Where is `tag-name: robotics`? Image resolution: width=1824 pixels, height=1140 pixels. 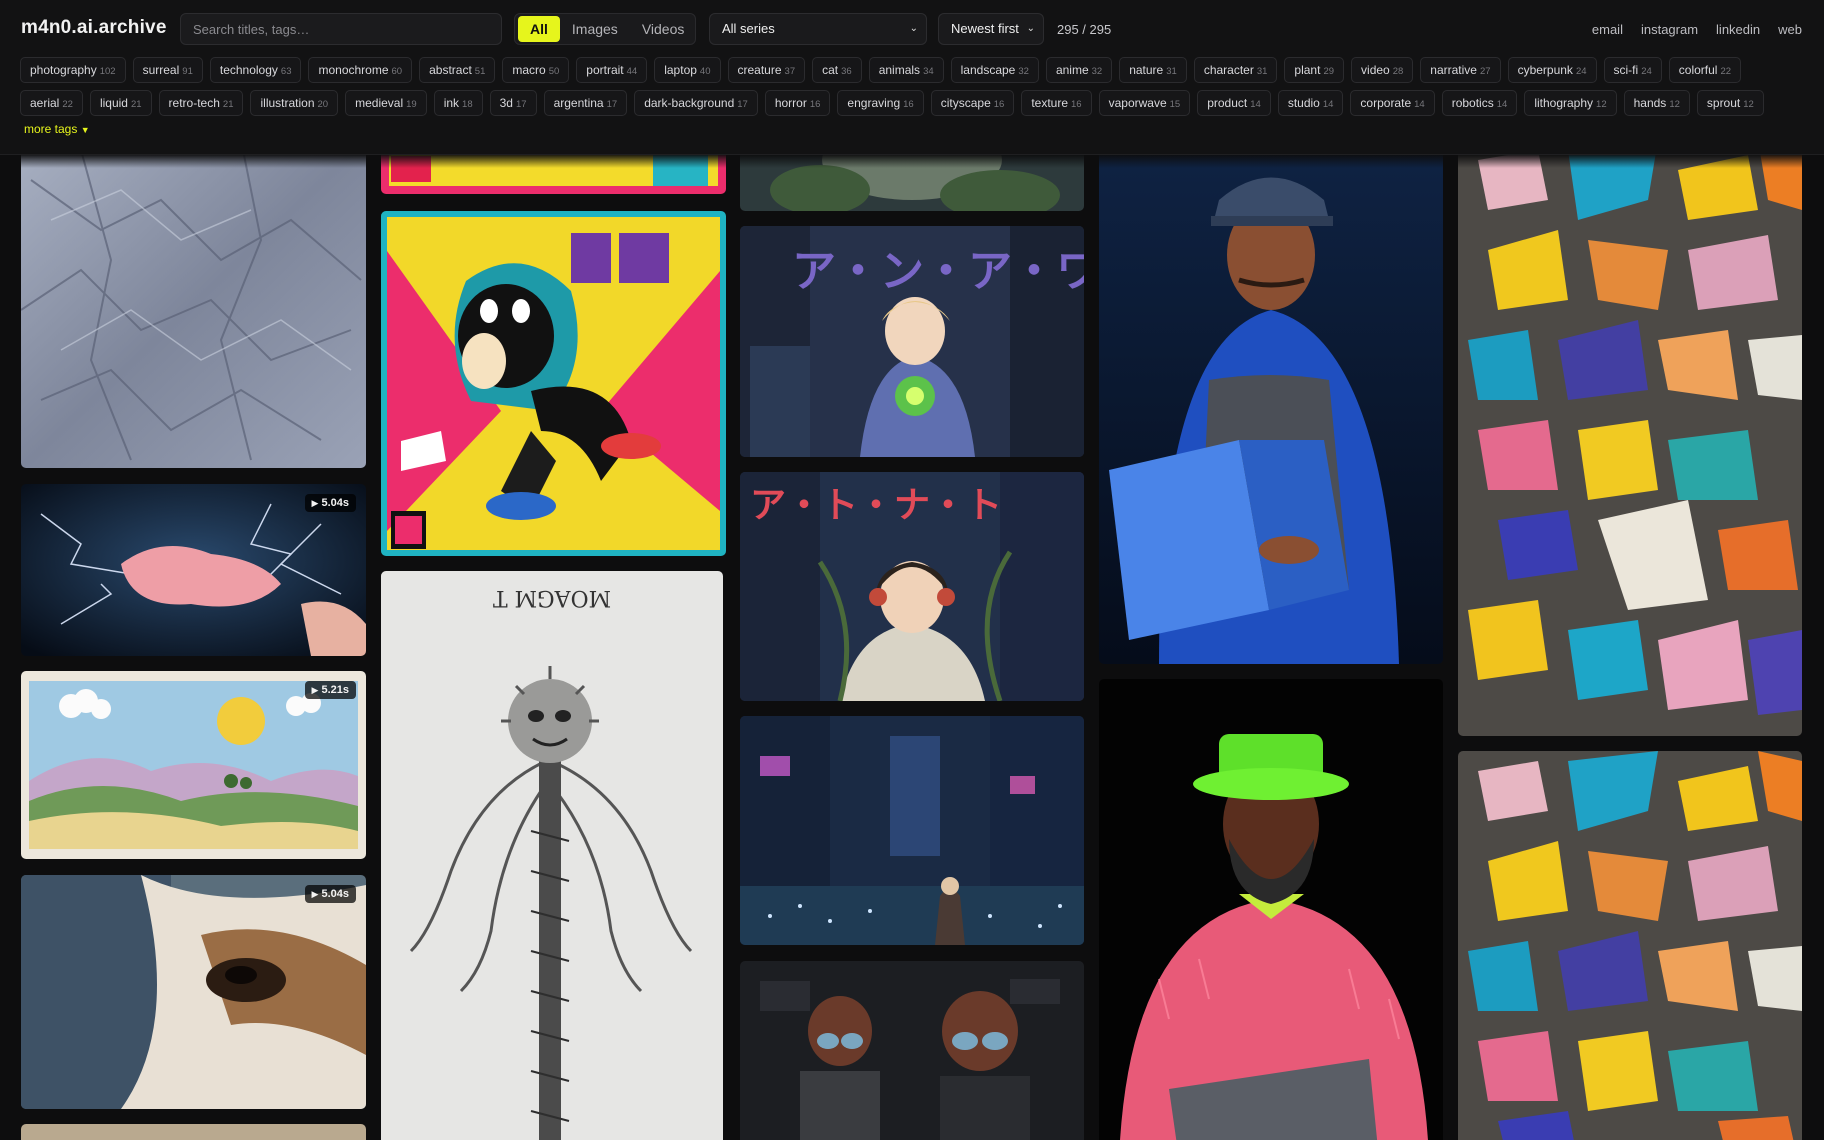
tag-name: robotics is located at coordinates (1472, 103).